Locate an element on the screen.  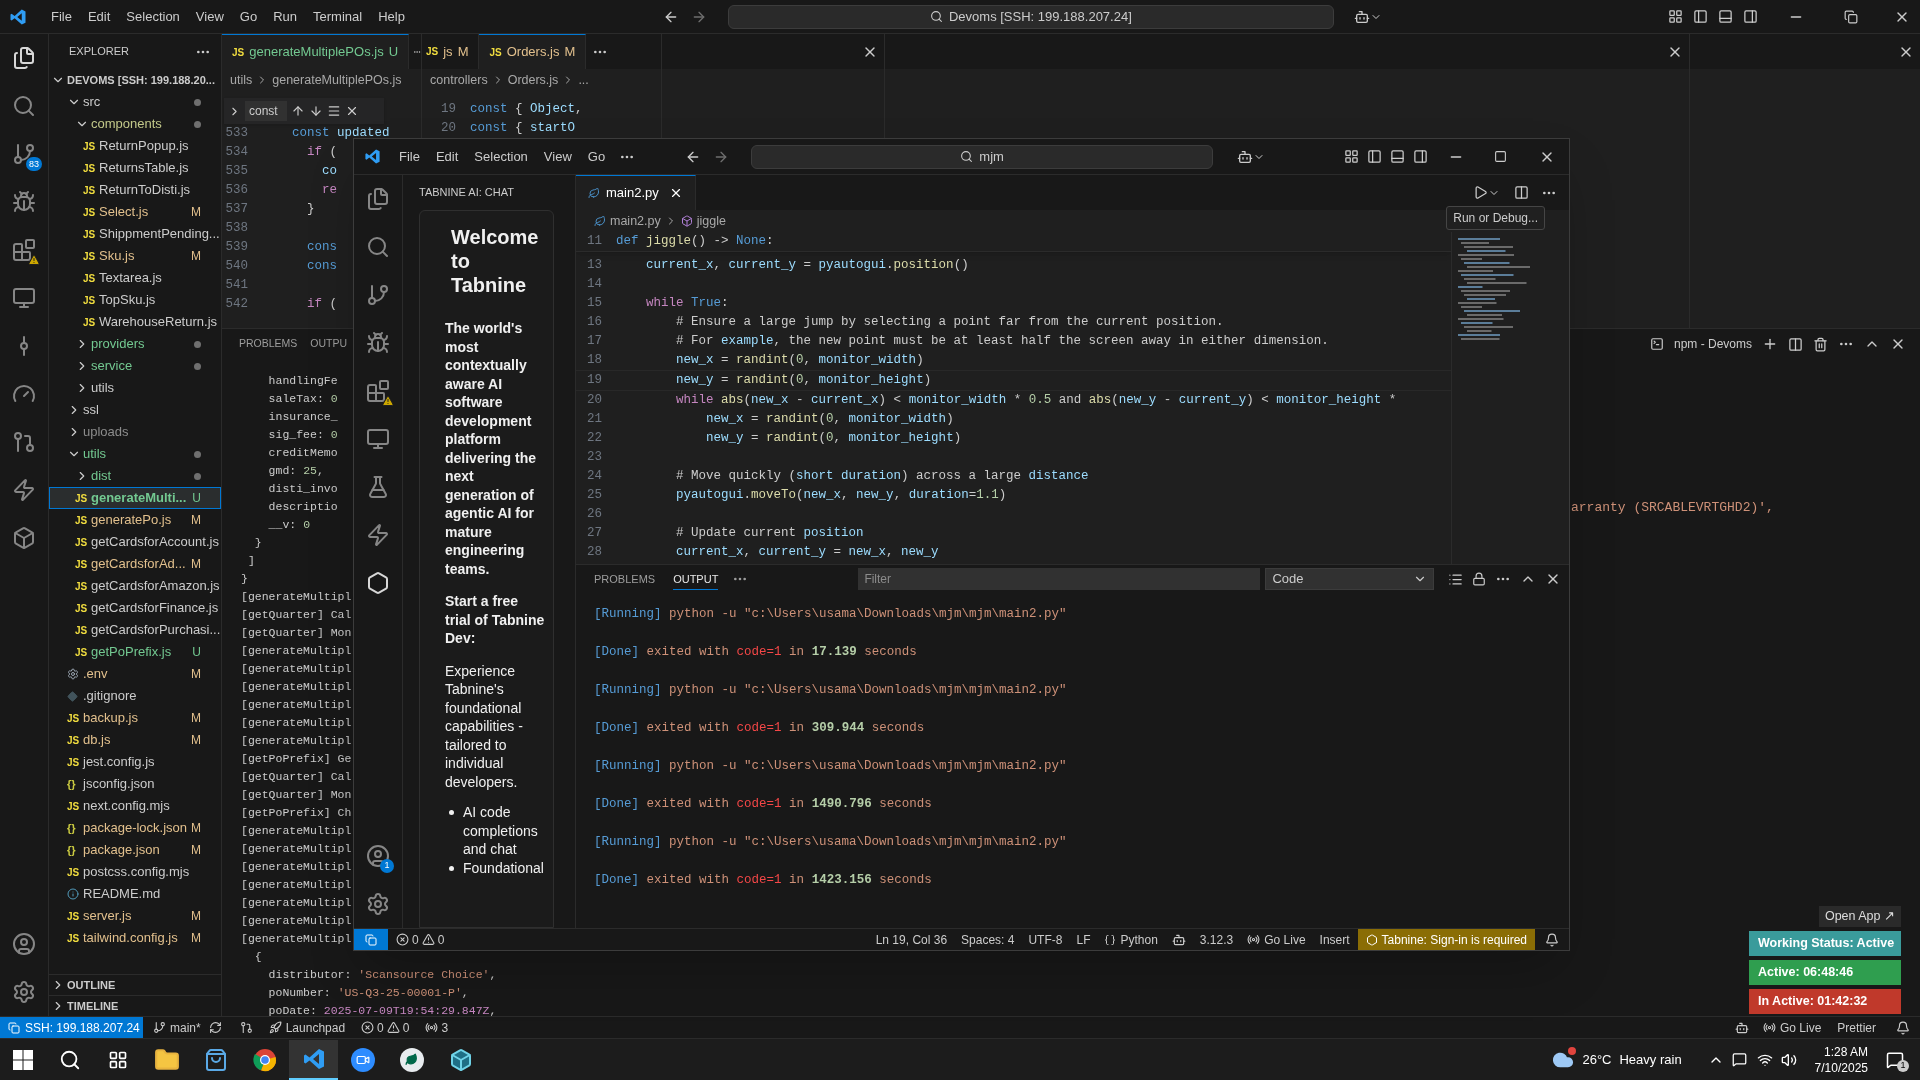
toggle-secondary-sidebar-icon is located at coordinates (1420, 156).